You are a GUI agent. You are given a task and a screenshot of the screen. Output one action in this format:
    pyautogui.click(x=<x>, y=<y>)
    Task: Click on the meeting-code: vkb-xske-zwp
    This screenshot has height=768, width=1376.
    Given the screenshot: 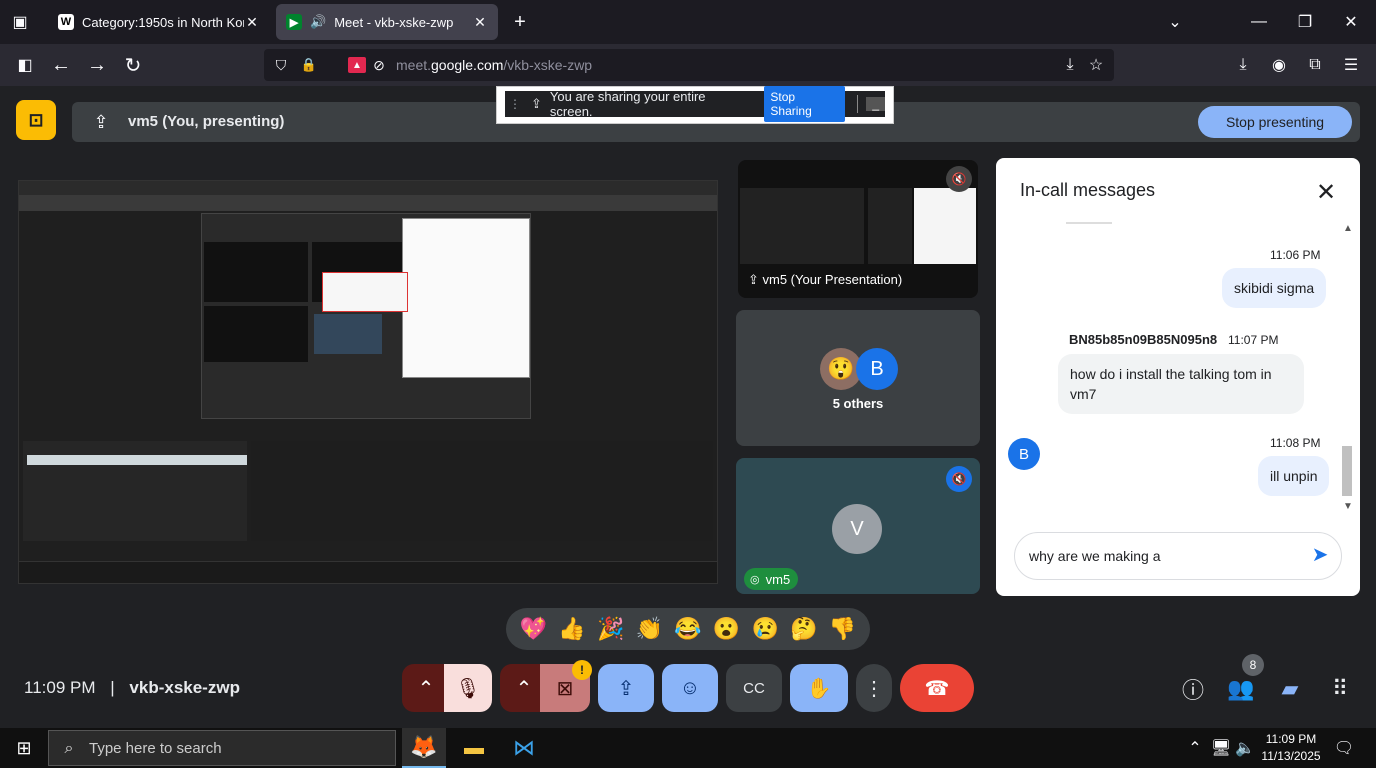 What is the action you would take?
    pyautogui.click(x=184, y=687)
    